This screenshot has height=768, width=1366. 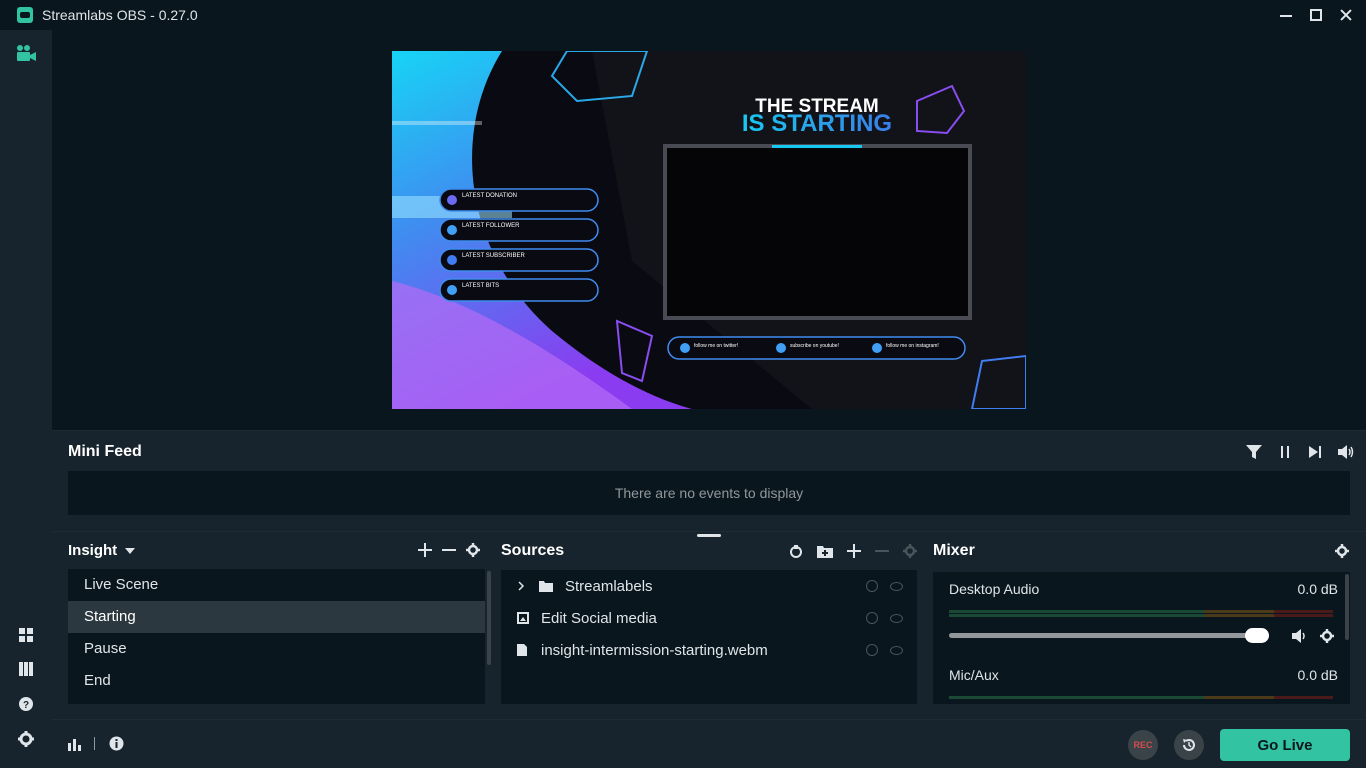 What do you see at coordinates (882, 551) in the screenshot?
I see `remove-source-icon` at bounding box center [882, 551].